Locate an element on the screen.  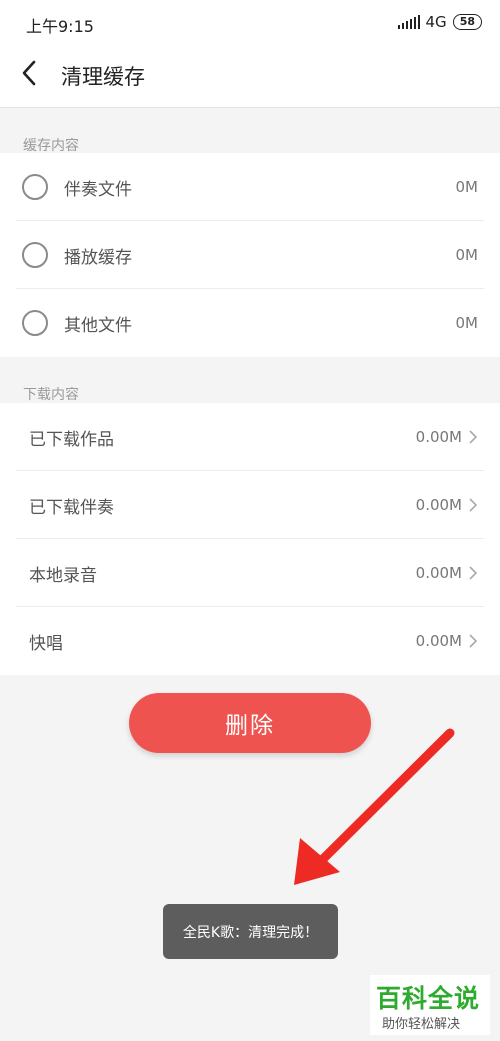
watermark-logo: 百科全说 助你轻松解决 is located at coordinates (430, 1005).